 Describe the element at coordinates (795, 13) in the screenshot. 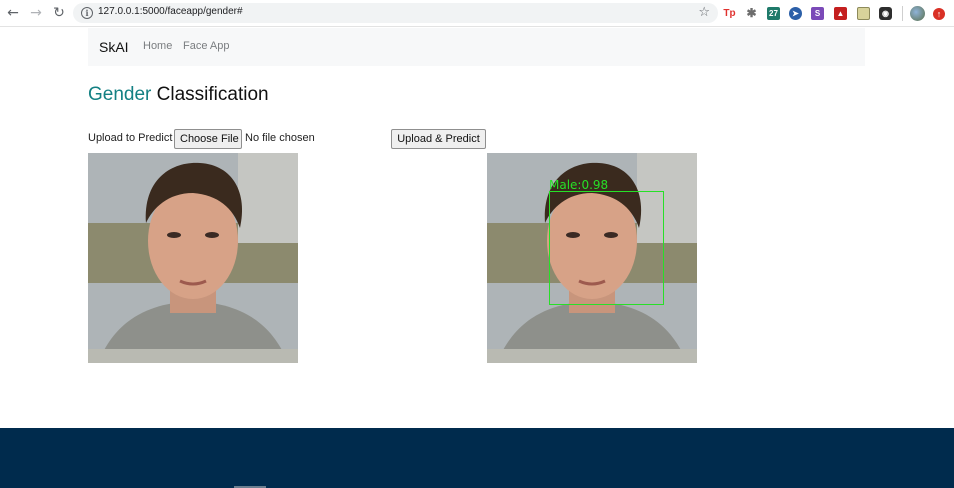

I see `compass-extension-icon: ➤` at that location.